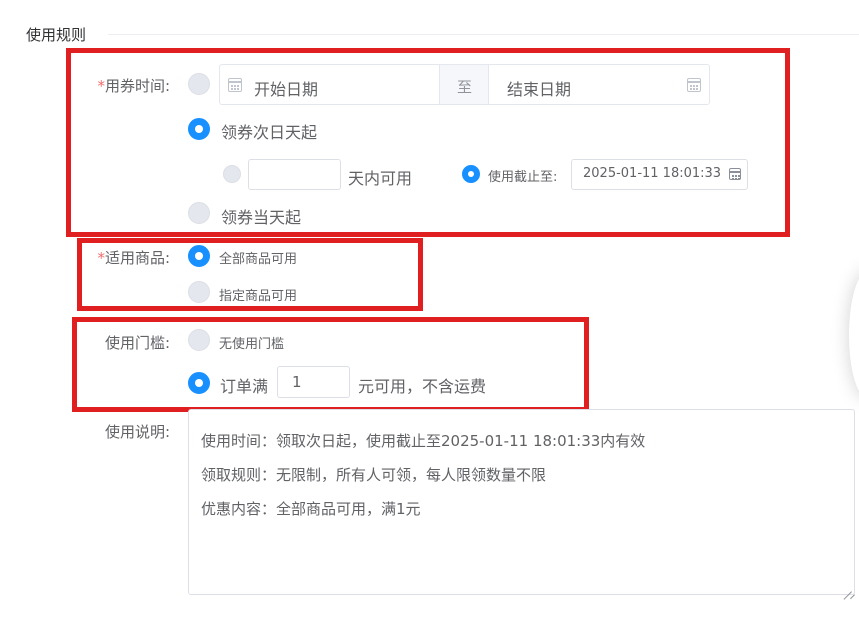 The image size is (859, 627). Describe the element at coordinates (423, 441) in the screenshot. I see `description-line: 使用时间：领取次日起，使用截止至2025-01-11 18:01:33内有效` at that location.